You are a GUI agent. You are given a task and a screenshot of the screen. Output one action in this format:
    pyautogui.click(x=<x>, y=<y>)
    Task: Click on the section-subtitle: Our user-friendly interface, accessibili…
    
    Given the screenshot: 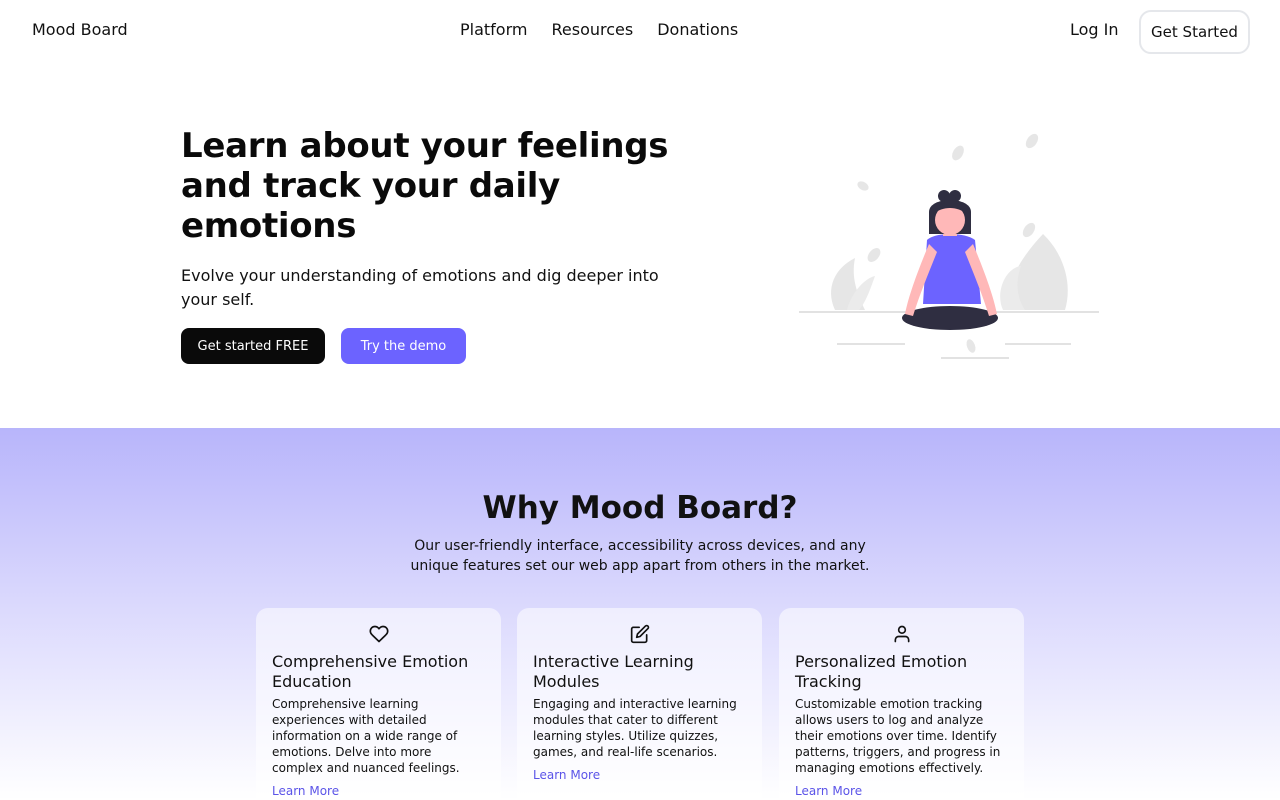 What is the action you would take?
    pyautogui.click(x=640, y=556)
    